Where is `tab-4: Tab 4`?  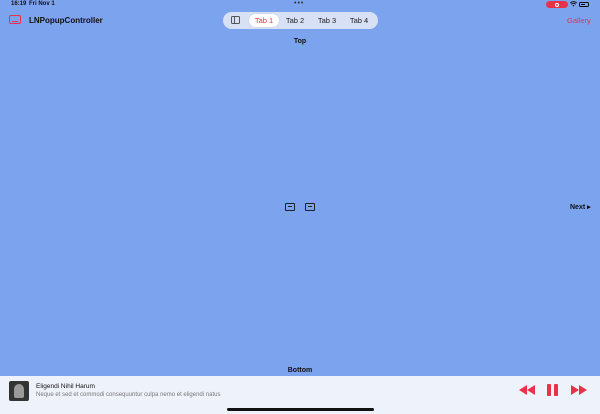
tab-4: Tab 4 is located at coordinates (359, 20).